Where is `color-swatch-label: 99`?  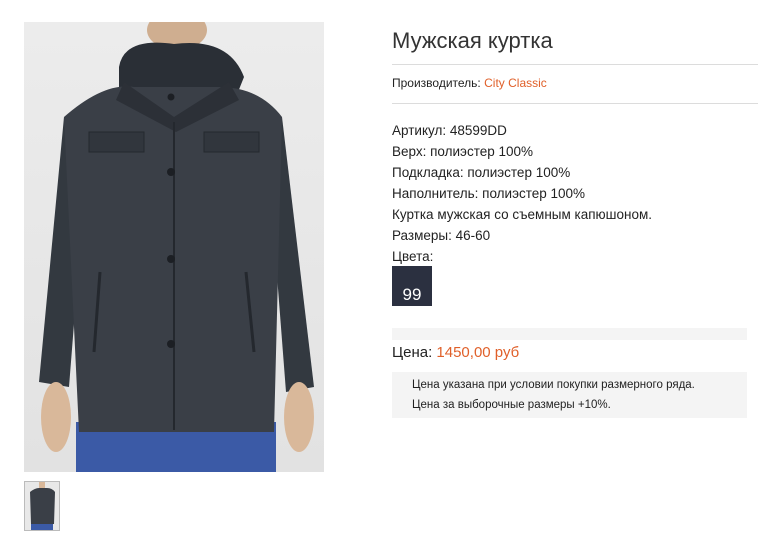
color-swatch-label: 99 is located at coordinates (412, 294).